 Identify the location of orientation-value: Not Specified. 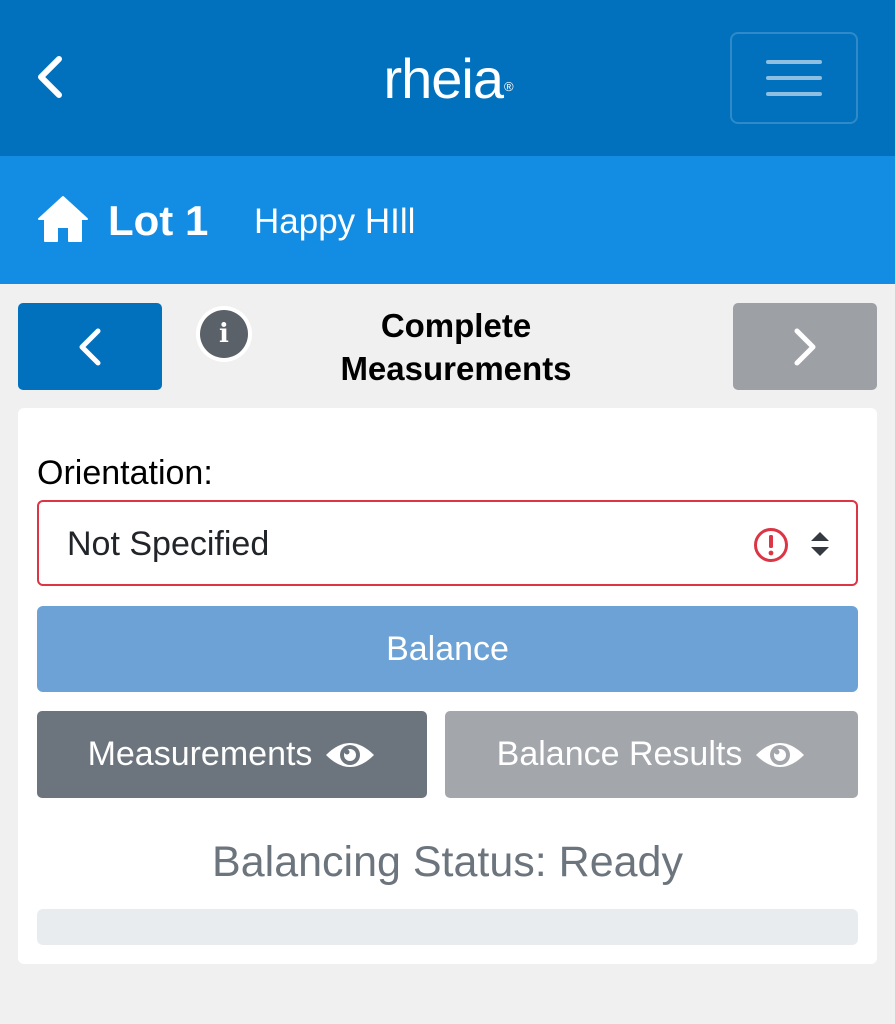
(168, 544).